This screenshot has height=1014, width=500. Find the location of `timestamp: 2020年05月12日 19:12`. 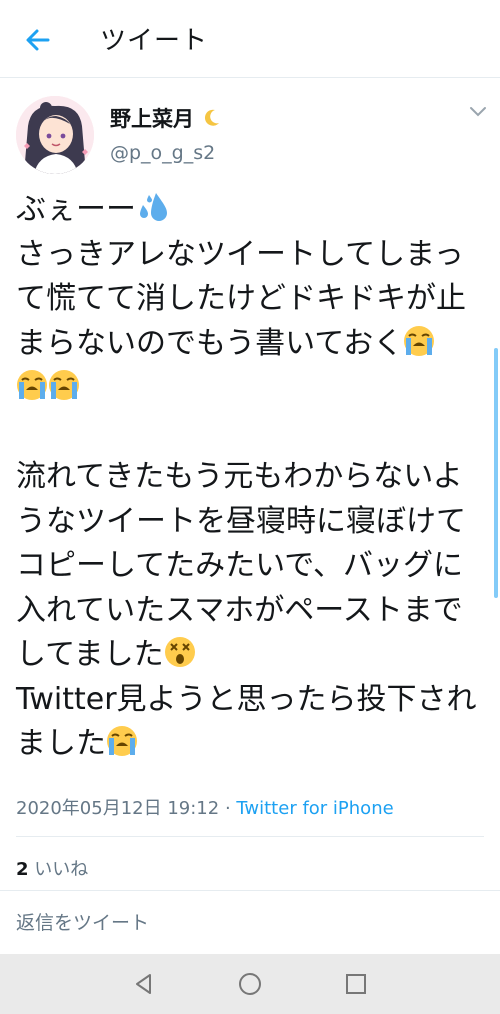

timestamp: 2020年05月12日 19:12 is located at coordinates (118, 808).